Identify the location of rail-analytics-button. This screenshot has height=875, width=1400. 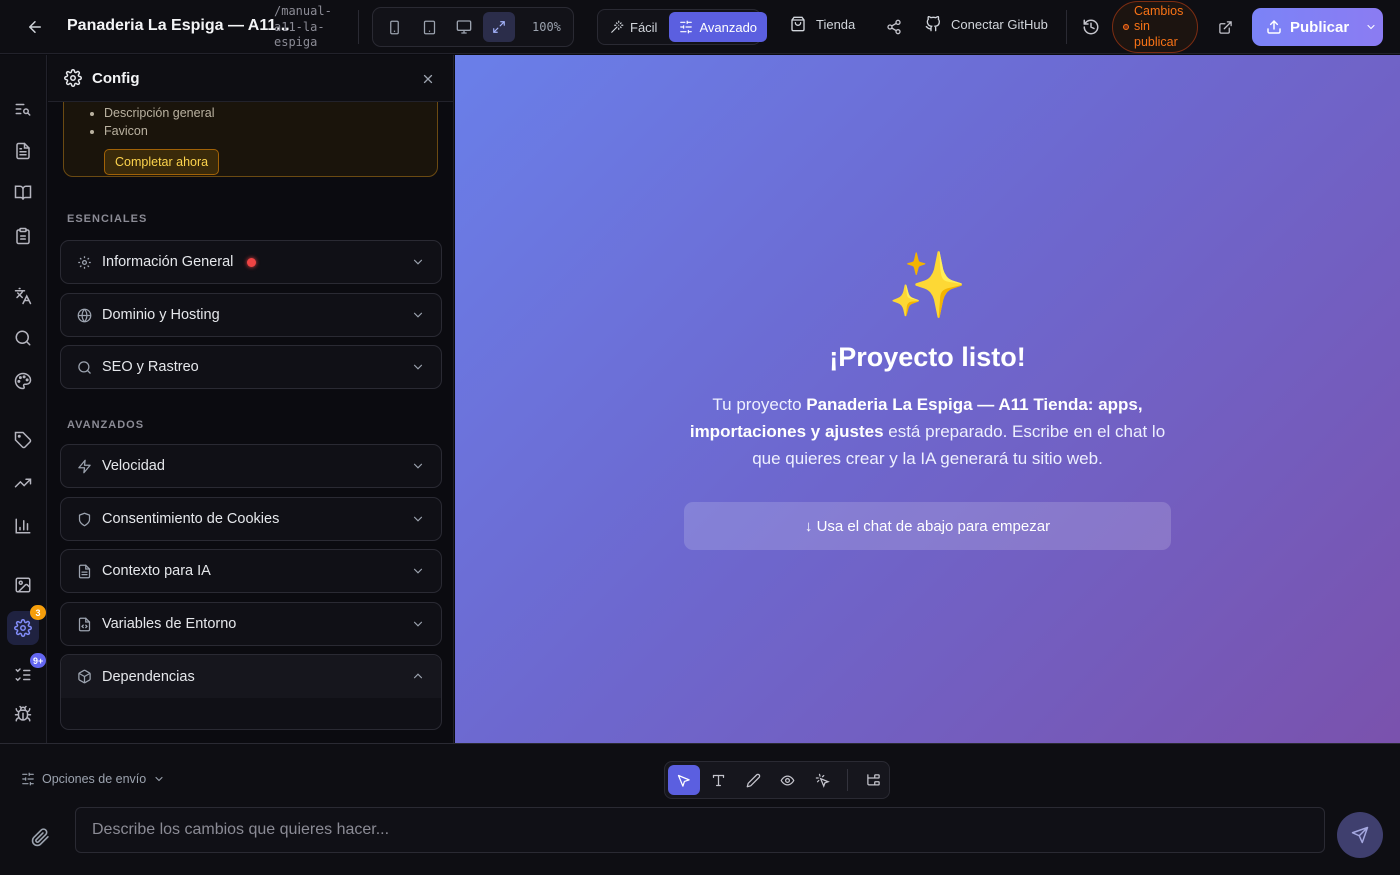
(23, 526).